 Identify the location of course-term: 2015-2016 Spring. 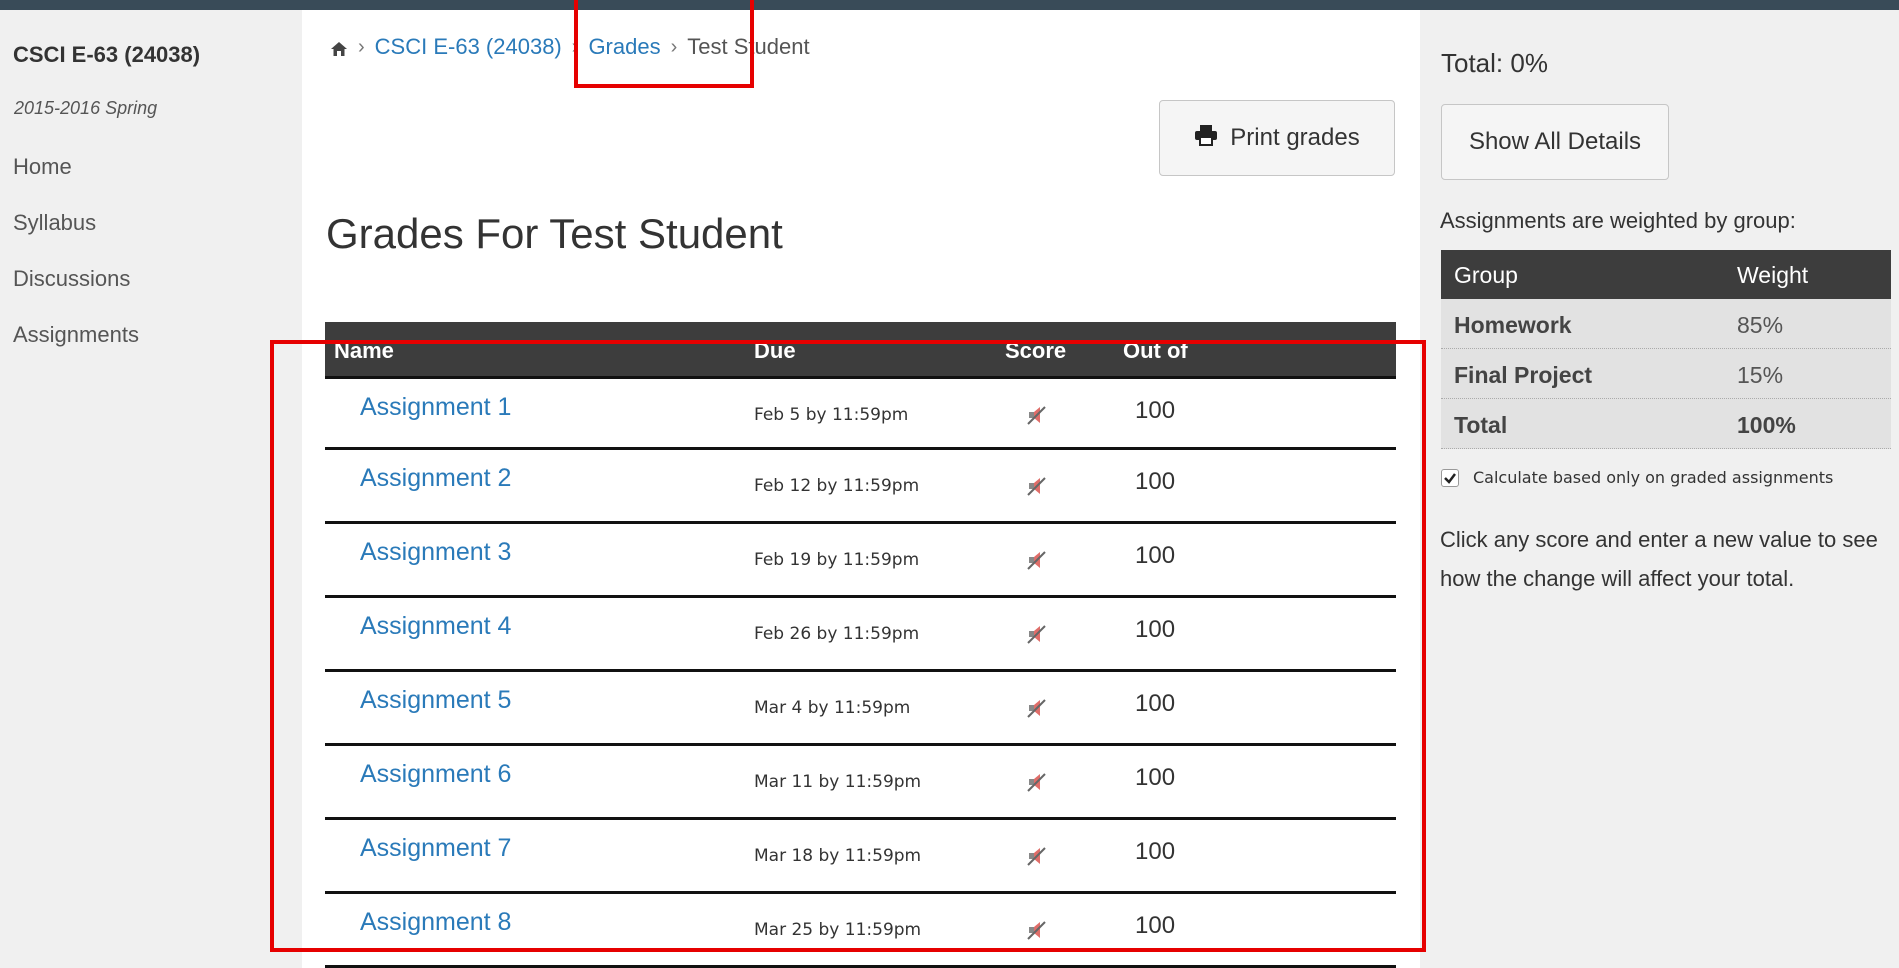
(86, 108).